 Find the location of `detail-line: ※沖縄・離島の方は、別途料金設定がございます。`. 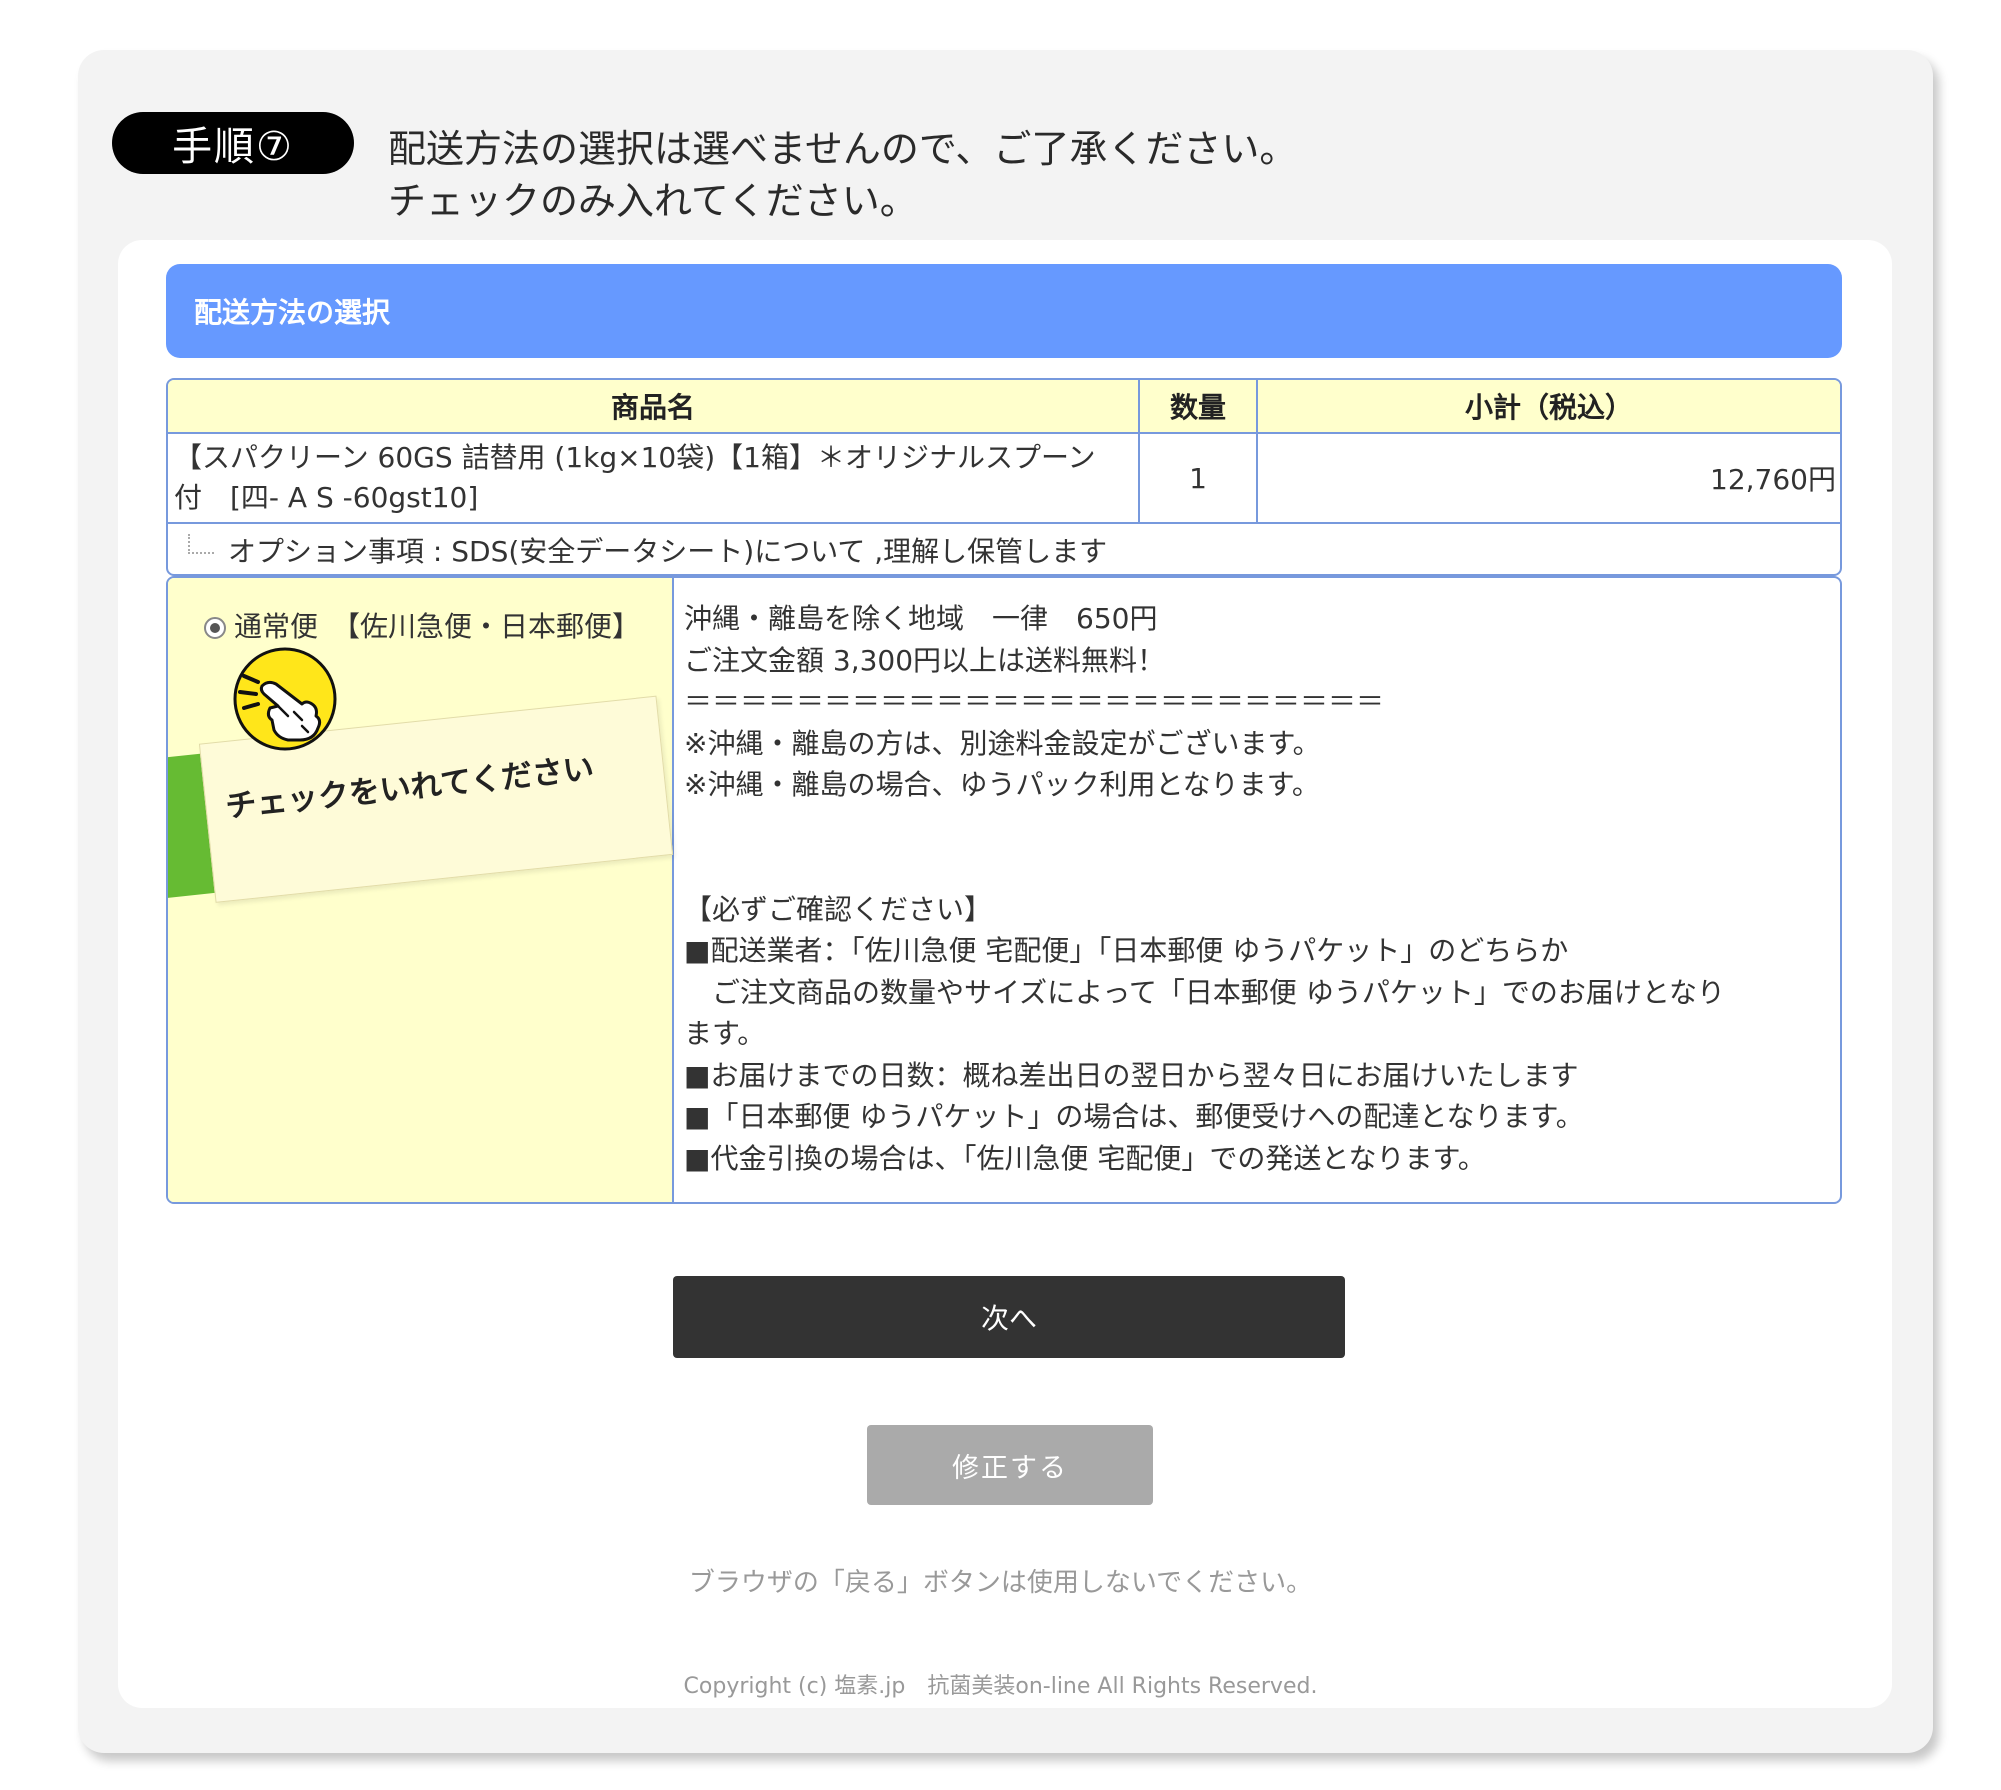

detail-line: ※沖縄・離島の方は、別途料金設定がございます。 is located at coordinates (1002, 743).